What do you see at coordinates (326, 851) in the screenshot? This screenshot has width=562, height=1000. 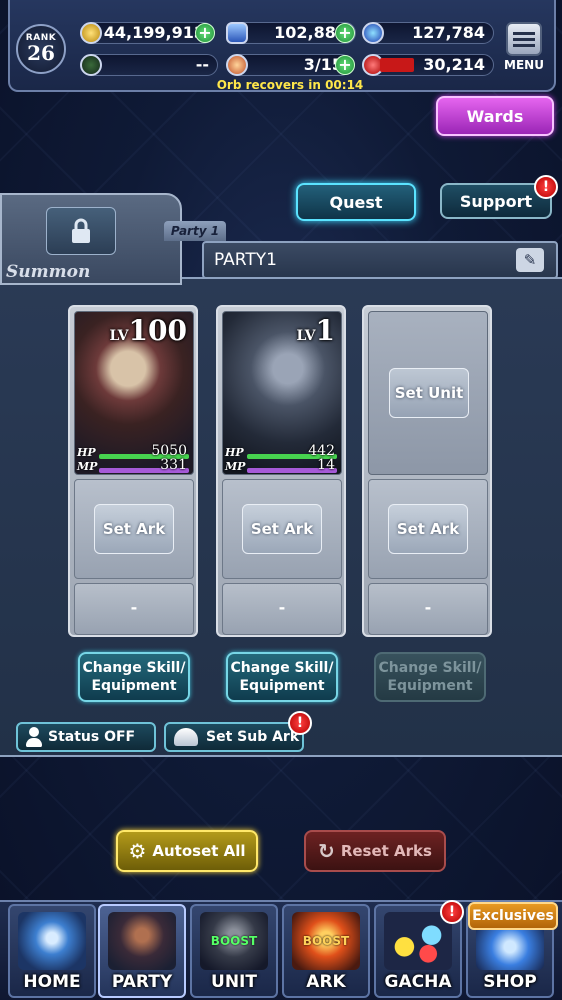 I see `reset-icon: ↻` at bounding box center [326, 851].